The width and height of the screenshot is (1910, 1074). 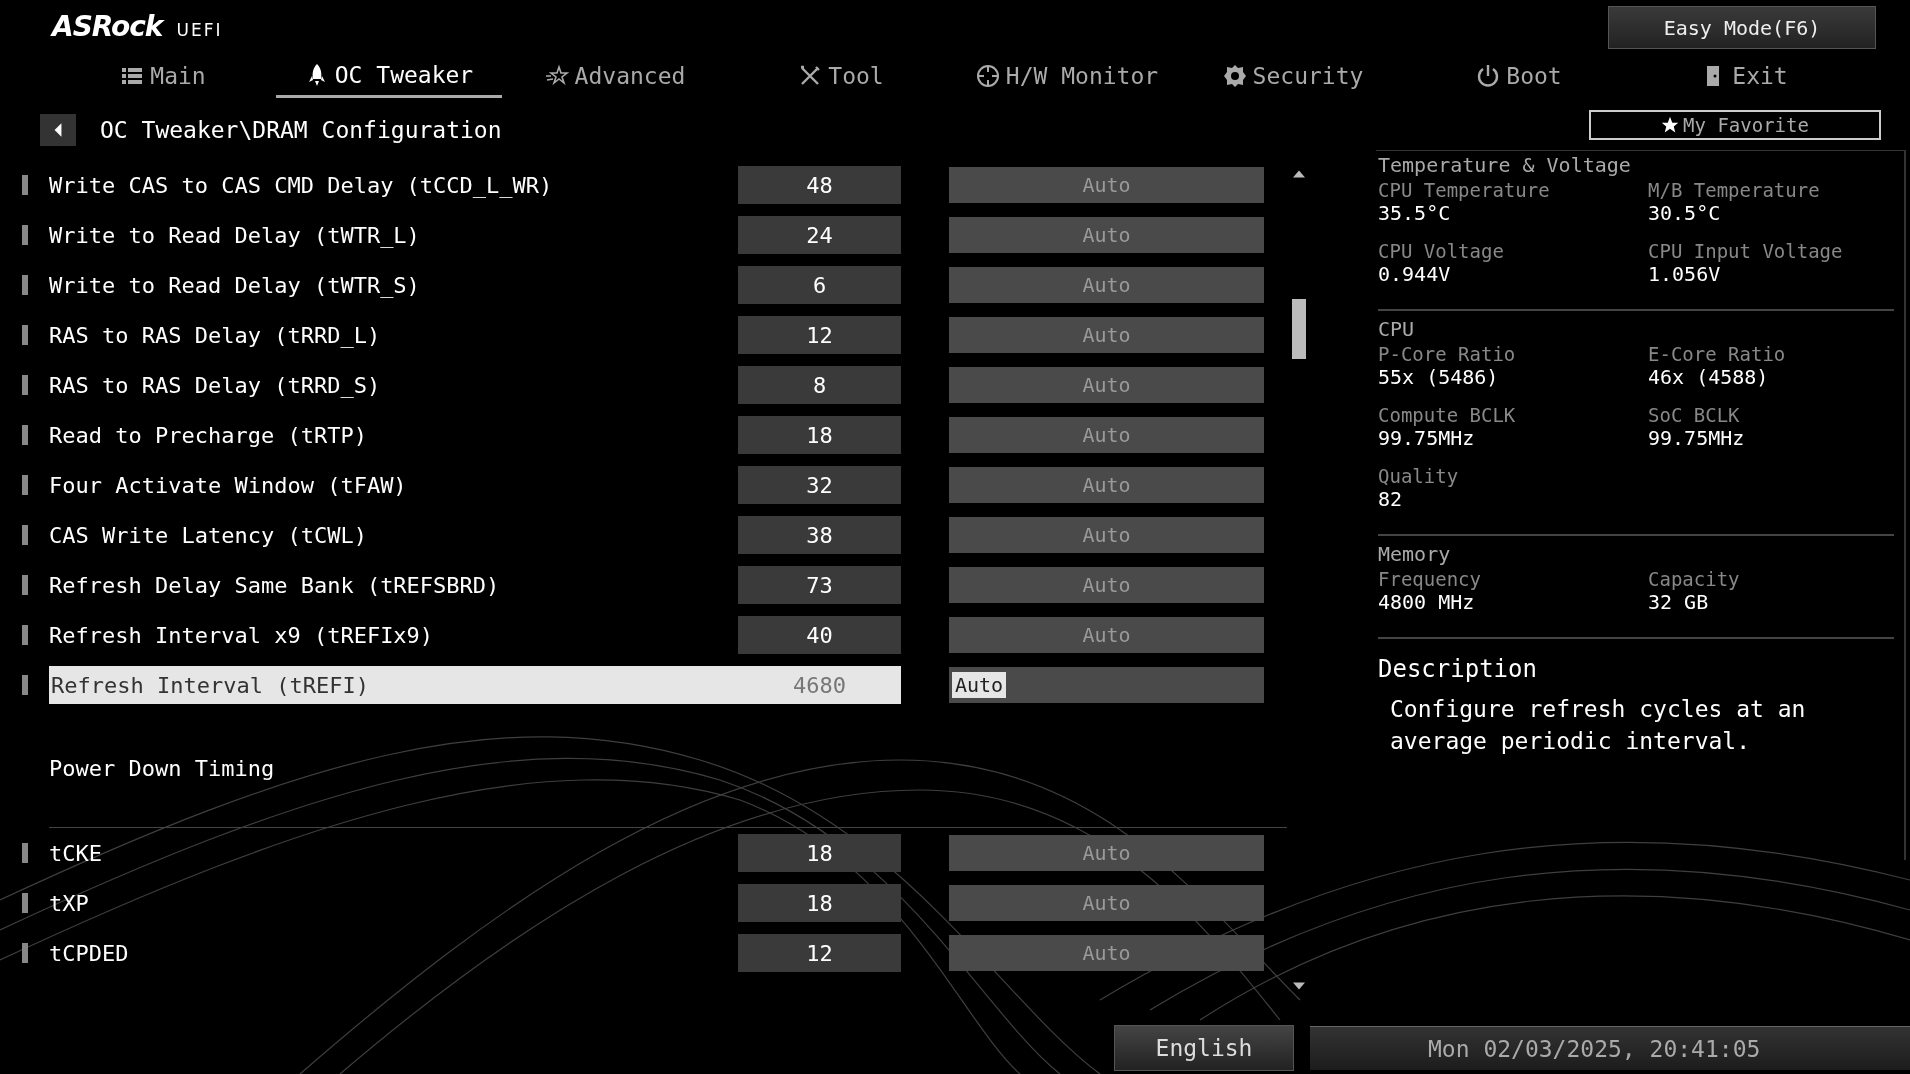 I want to click on description-heading: Description, so click(x=1458, y=669).